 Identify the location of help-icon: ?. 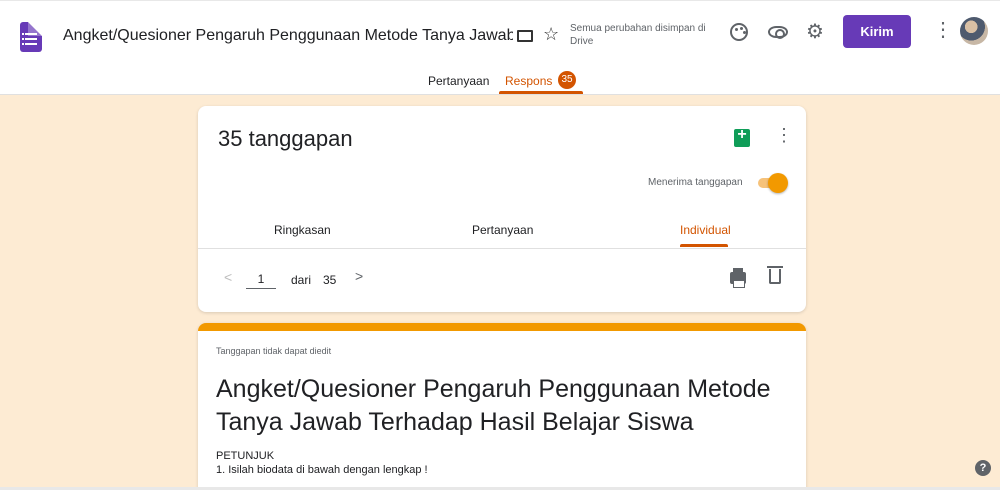
(983, 468).